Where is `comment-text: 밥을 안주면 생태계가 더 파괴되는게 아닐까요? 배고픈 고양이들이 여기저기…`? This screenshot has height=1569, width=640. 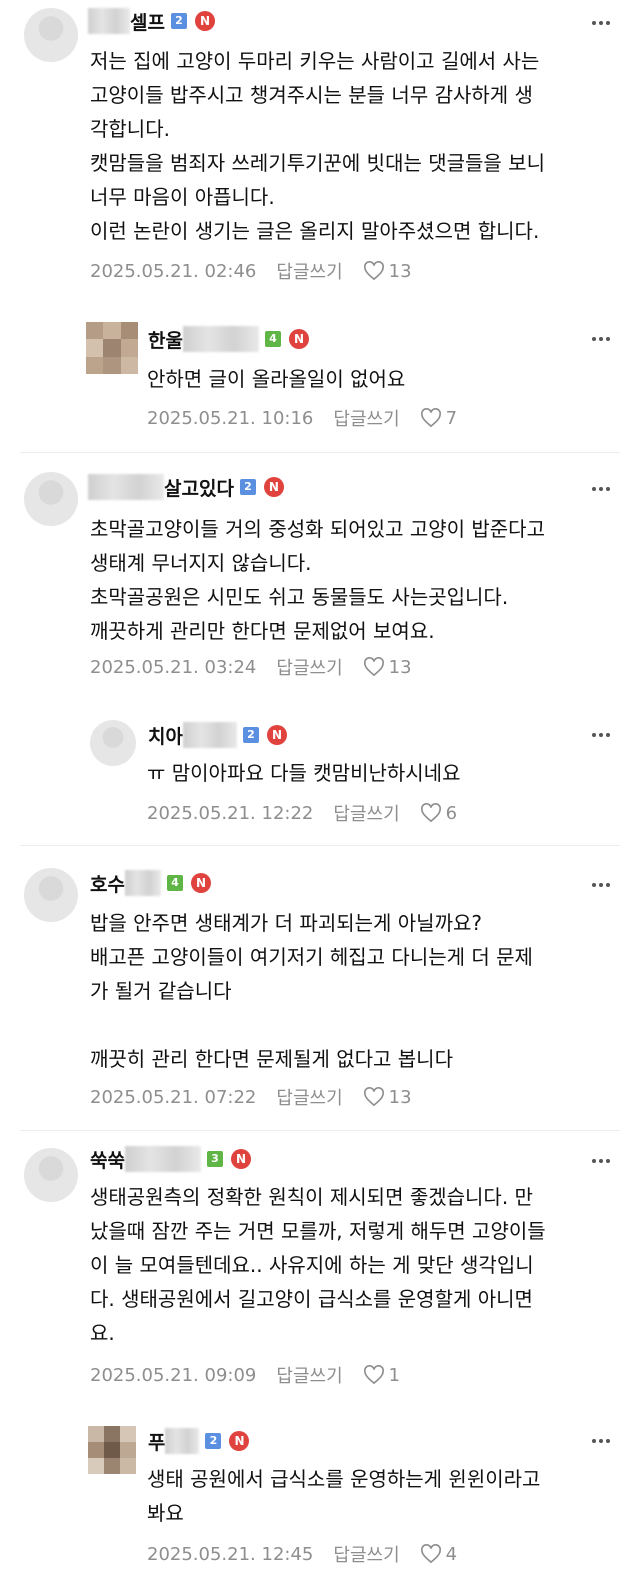
comment-text: 밥을 안주면 생태계가 더 파괴되는게 아닐까요? 배고픈 고양이들이 여기저기… is located at coordinates (311, 991).